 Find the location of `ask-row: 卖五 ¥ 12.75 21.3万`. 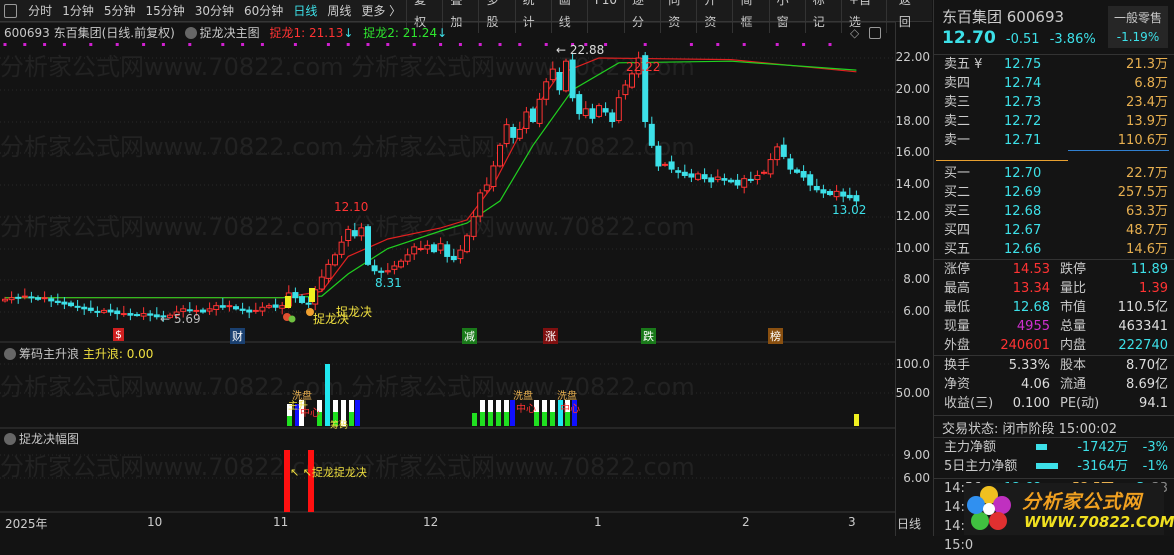

ask-row: 卖五 ¥ 12.75 21.3万 is located at coordinates (1054, 64).